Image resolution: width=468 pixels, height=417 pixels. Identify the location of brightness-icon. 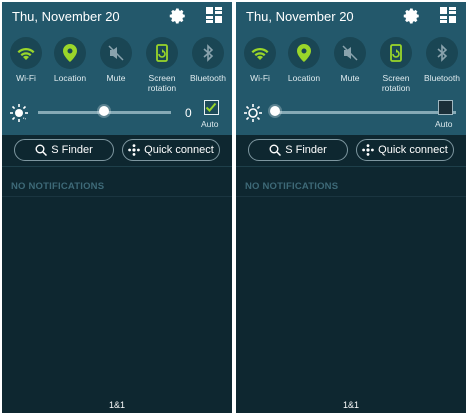
(253, 113).